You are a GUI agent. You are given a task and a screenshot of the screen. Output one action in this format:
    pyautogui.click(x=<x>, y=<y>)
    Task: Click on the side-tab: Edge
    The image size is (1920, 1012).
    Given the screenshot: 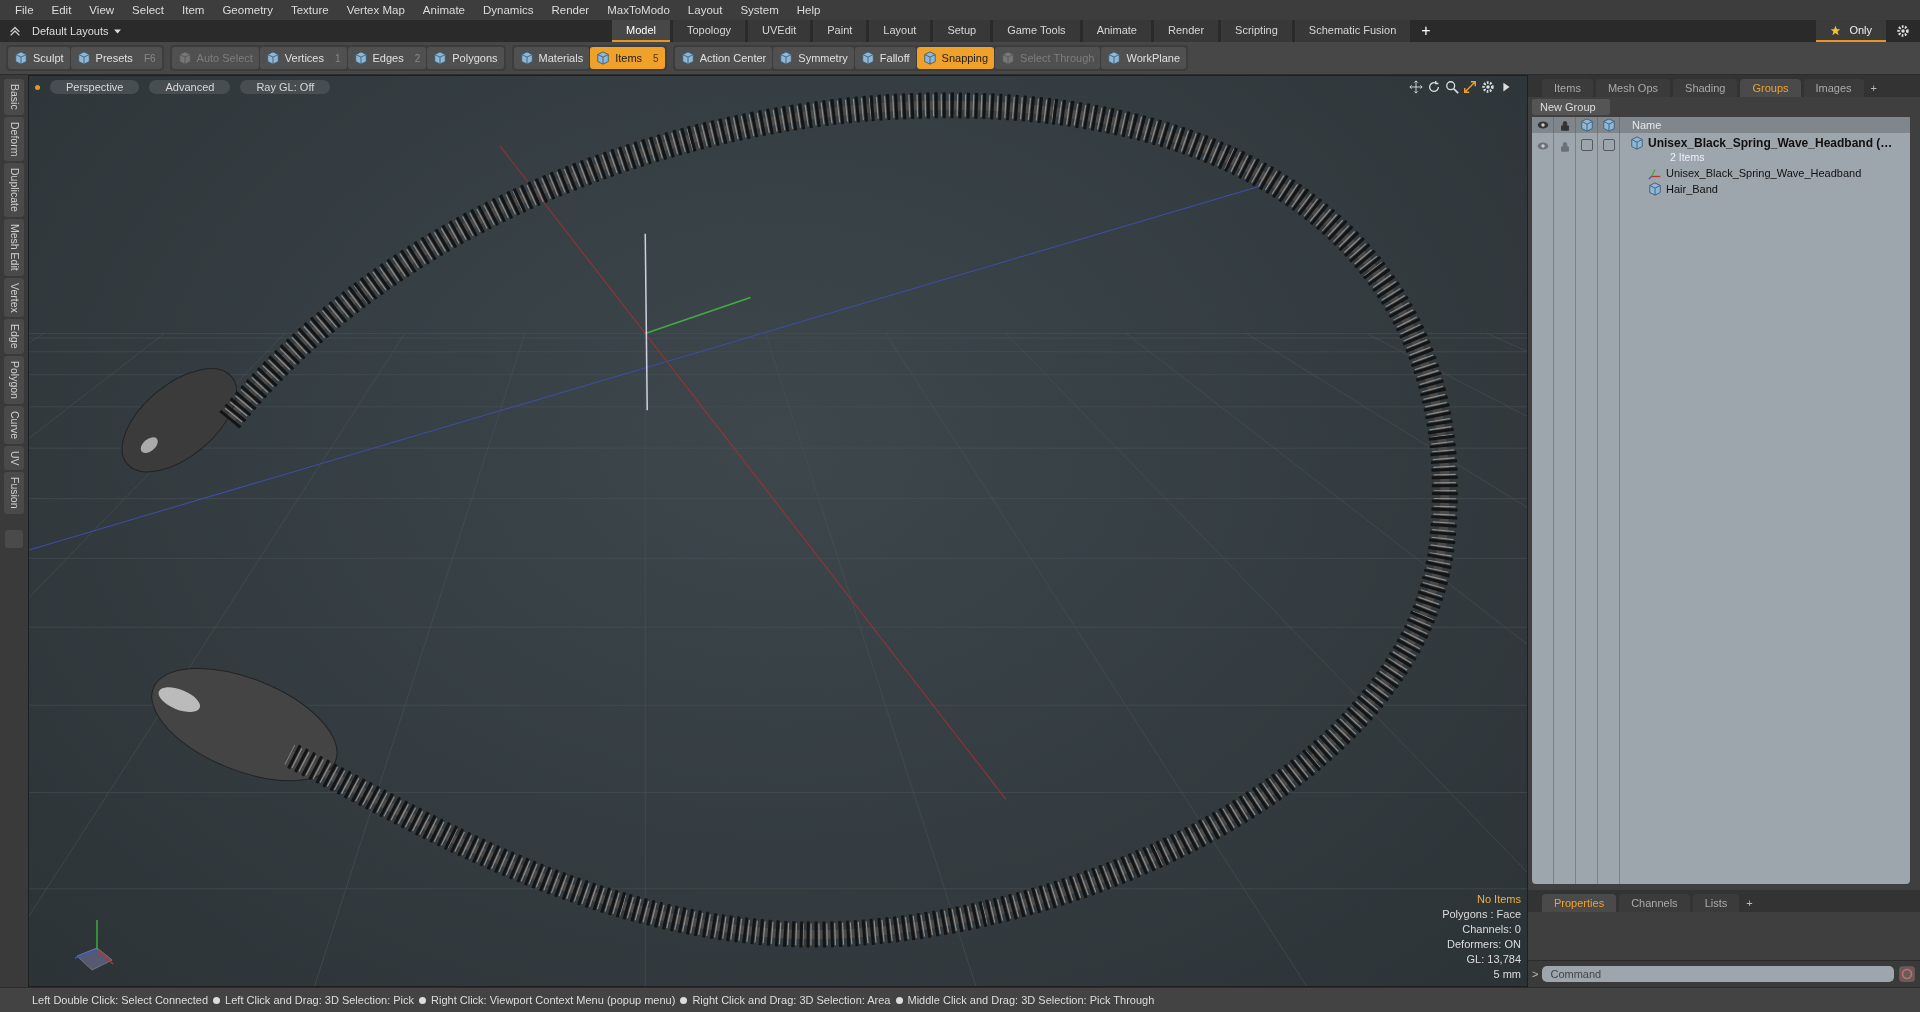 What is the action you would take?
    pyautogui.click(x=14, y=336)
    